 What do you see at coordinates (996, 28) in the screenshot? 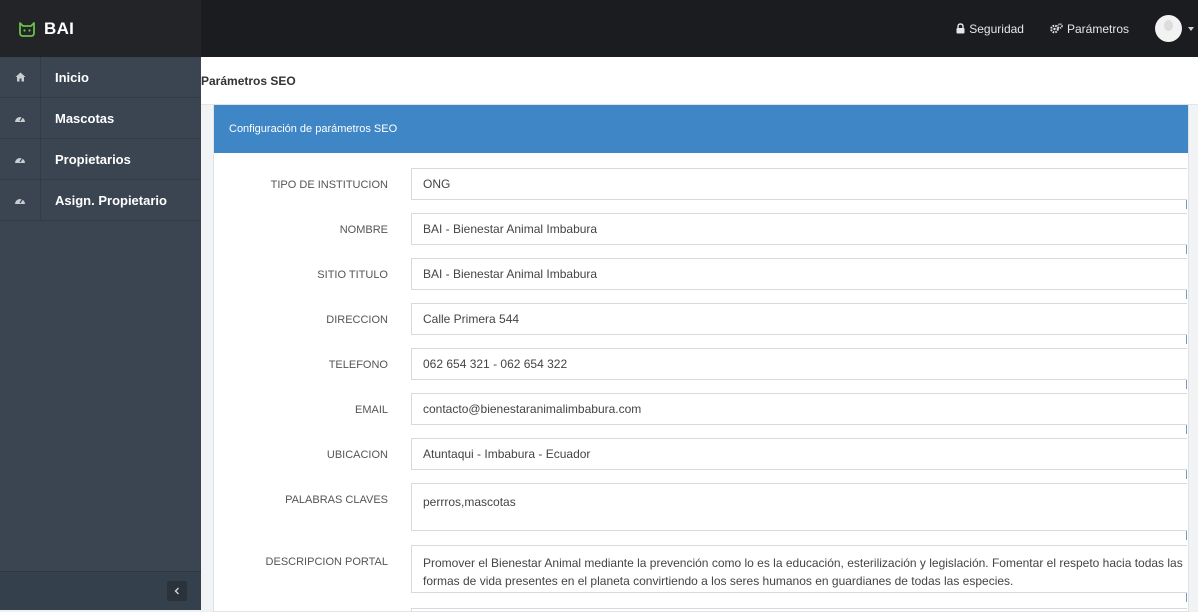
I see `nav-seguridad-label: Seguridad` at bounding box center [996, 28].